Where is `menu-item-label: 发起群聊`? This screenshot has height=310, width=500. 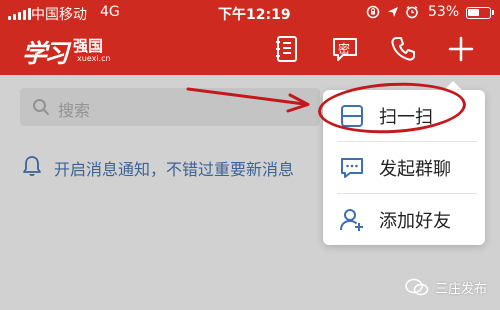
menu-item-label: 发起群聊 is located at coordinates (415, 169).